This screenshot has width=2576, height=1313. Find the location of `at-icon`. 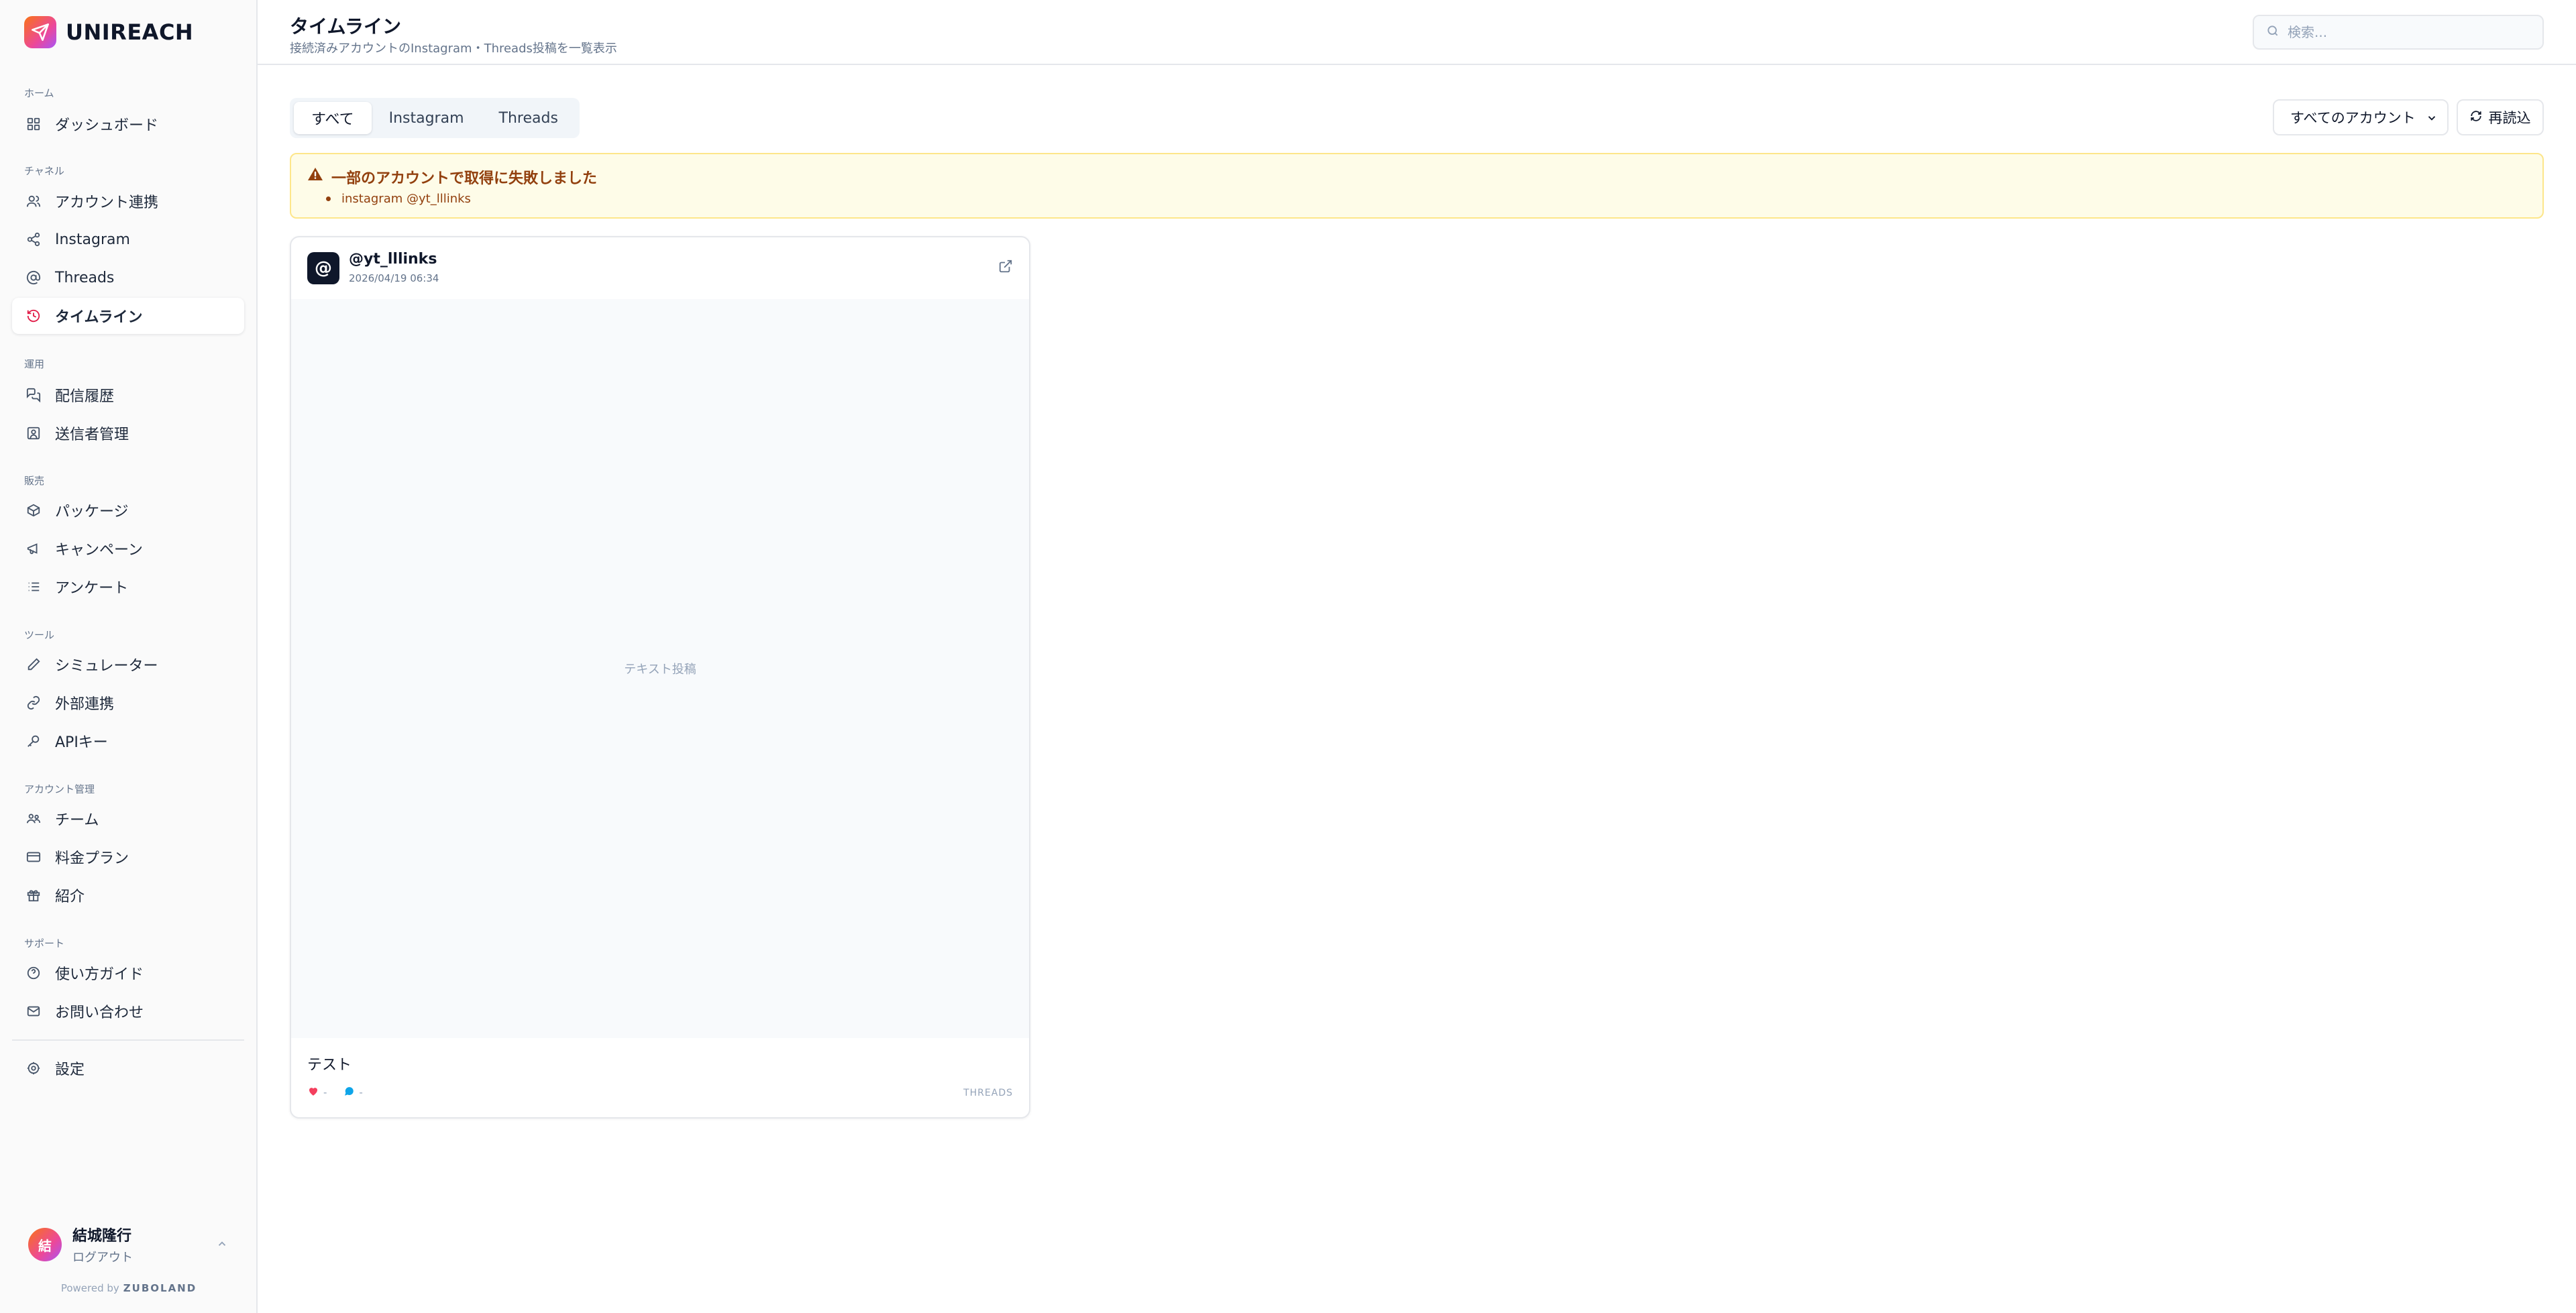

at-icon is located at coordinates (33, 278).